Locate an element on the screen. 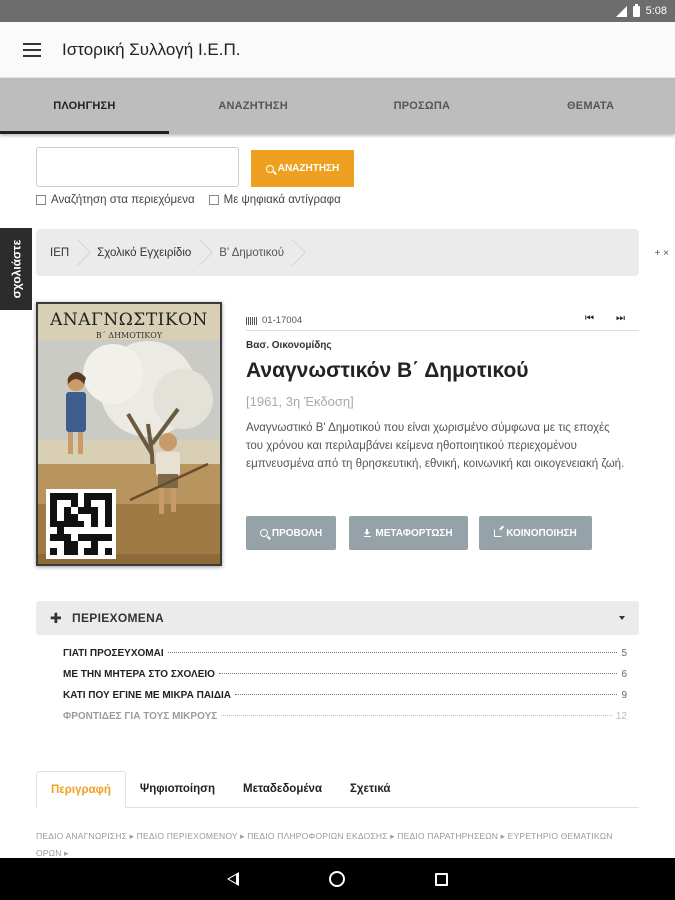  list-item: ΓΙΑΤΙ ΠΡΟΣΕΥΧΟΜΑΙ 5 is located at coordinates (345, 658).